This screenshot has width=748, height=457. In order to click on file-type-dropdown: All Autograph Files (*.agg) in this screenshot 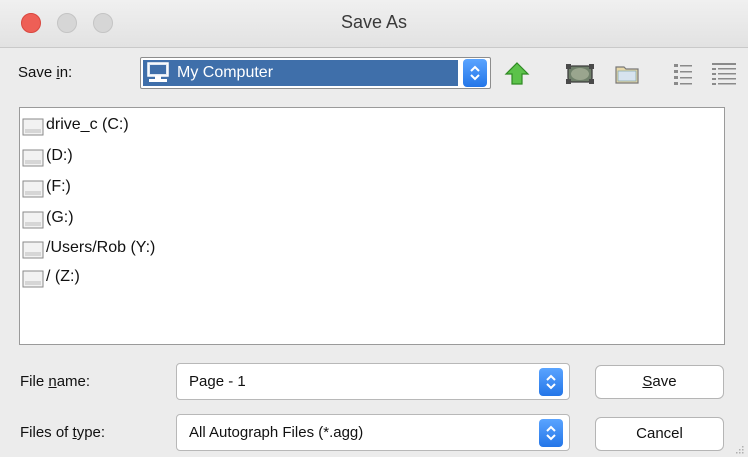, I will do `click(373, 432)`.